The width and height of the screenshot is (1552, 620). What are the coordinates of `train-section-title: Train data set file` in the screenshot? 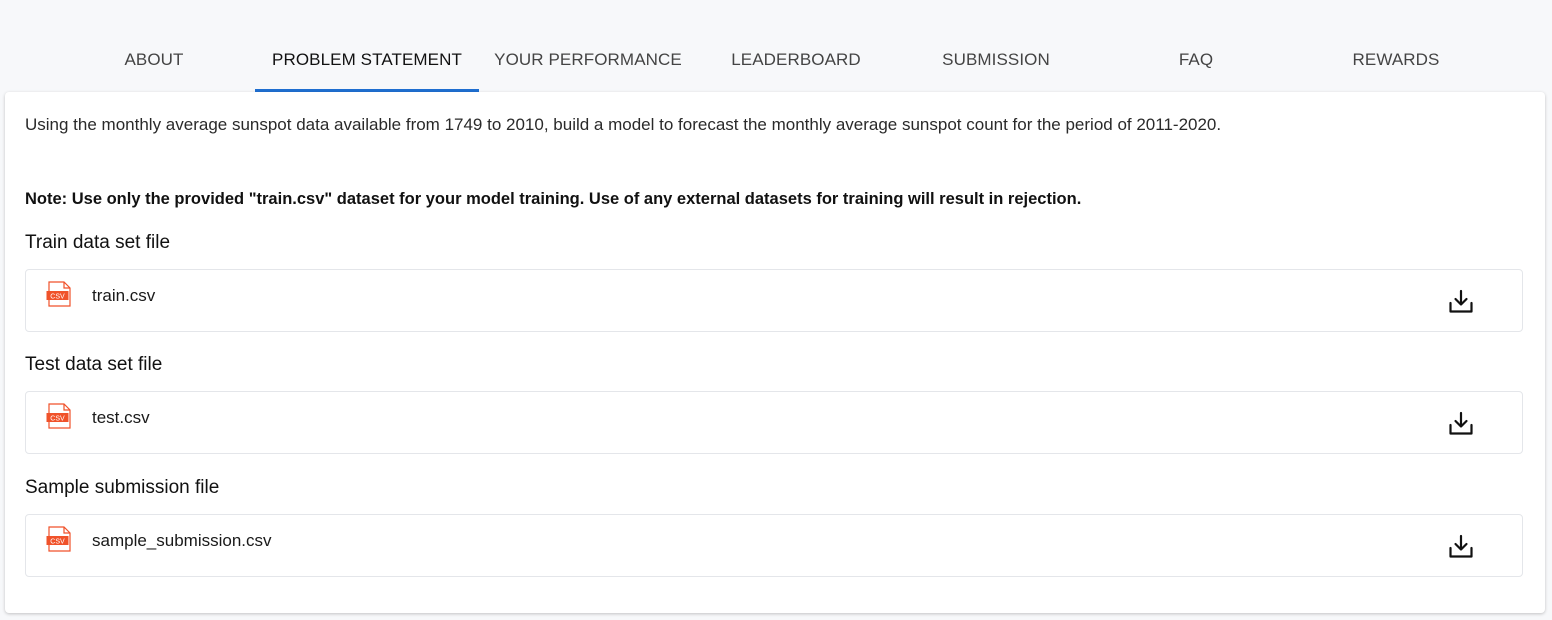 It's located at (98, 242).